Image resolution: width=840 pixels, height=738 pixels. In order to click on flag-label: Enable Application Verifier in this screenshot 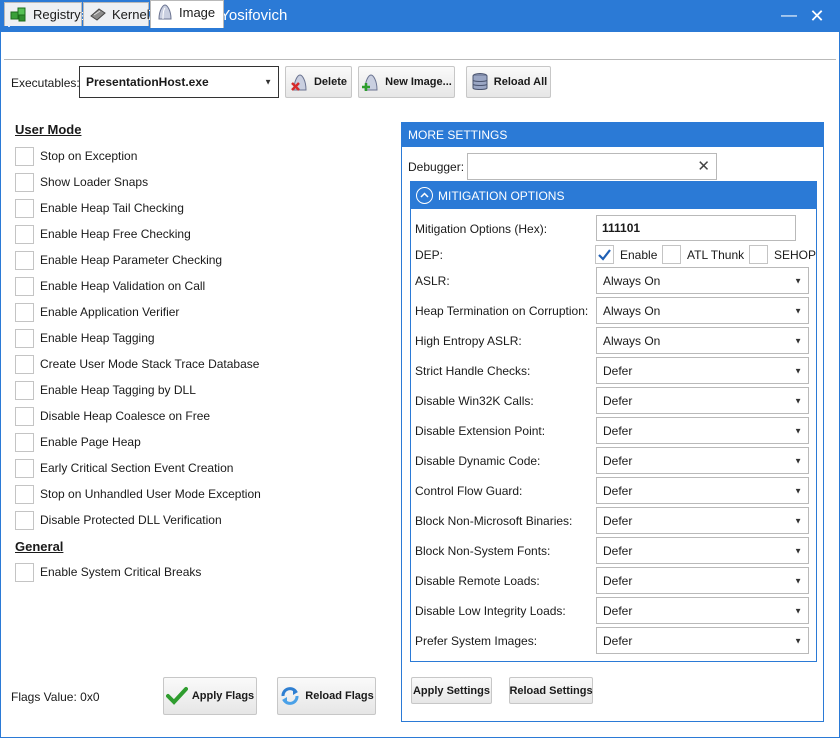, I will do `click(110, 312)`.